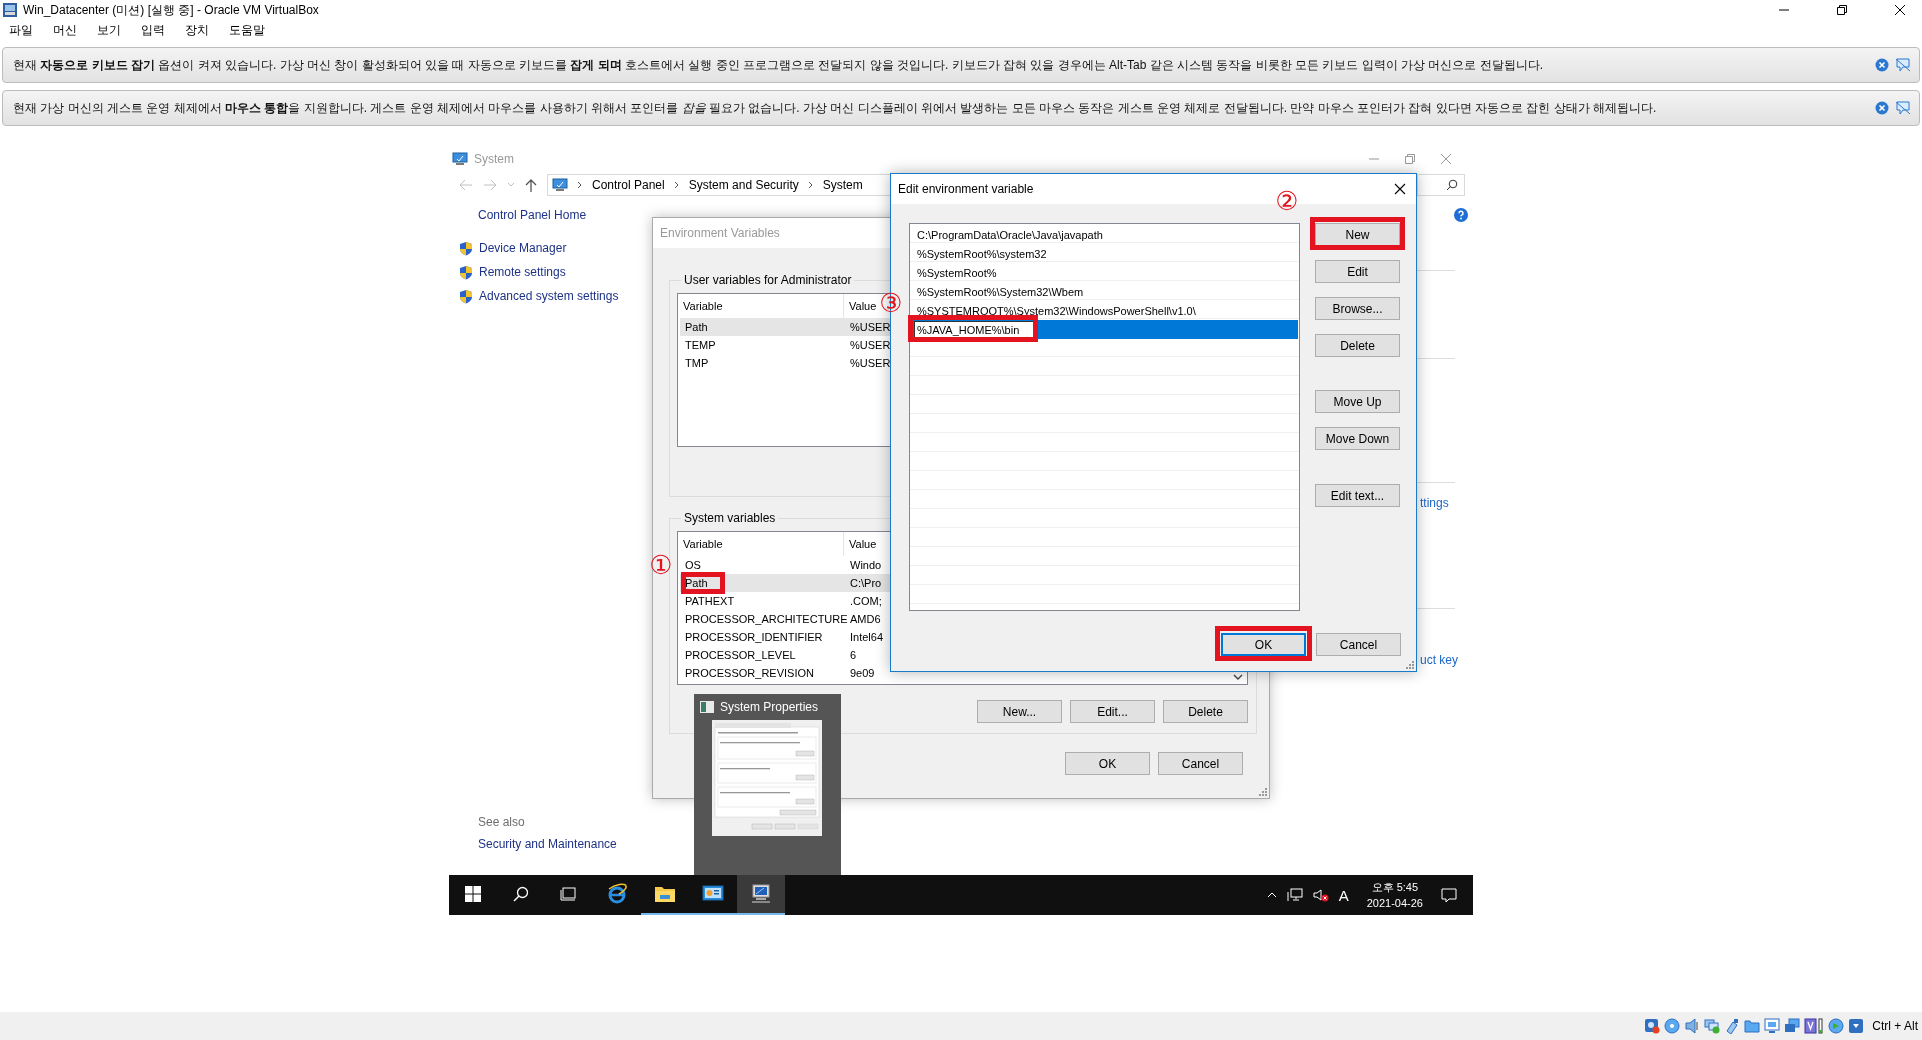  What do you see at coordinates (171, 10) in the screenshot?
I see `window-title: Win_Datacenter (미션) [실행 중] - Oracle VM VirtualBox` at bounding box center [171, 10].